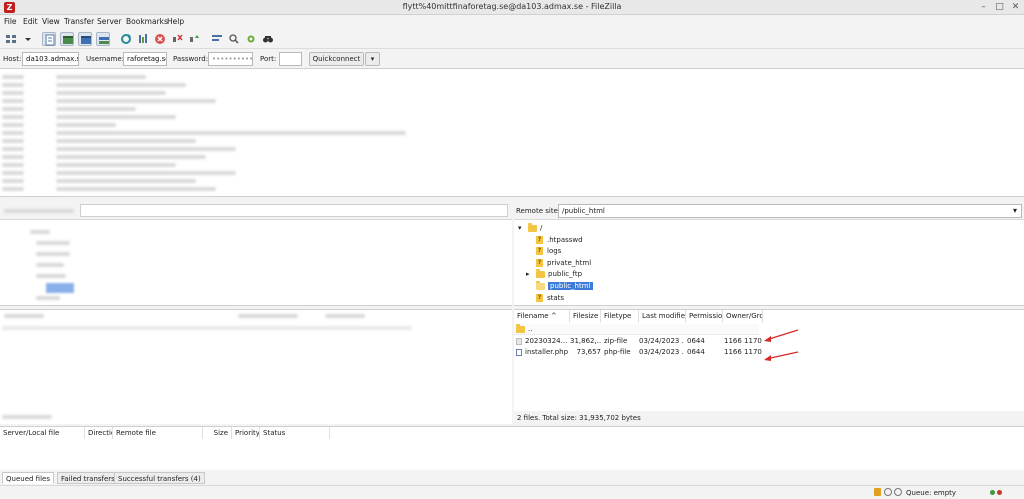 Image resolution: width=1024 pixels, height=499 pixels. I want to click on tab-queued-files: Queued files, so click(28, 478).